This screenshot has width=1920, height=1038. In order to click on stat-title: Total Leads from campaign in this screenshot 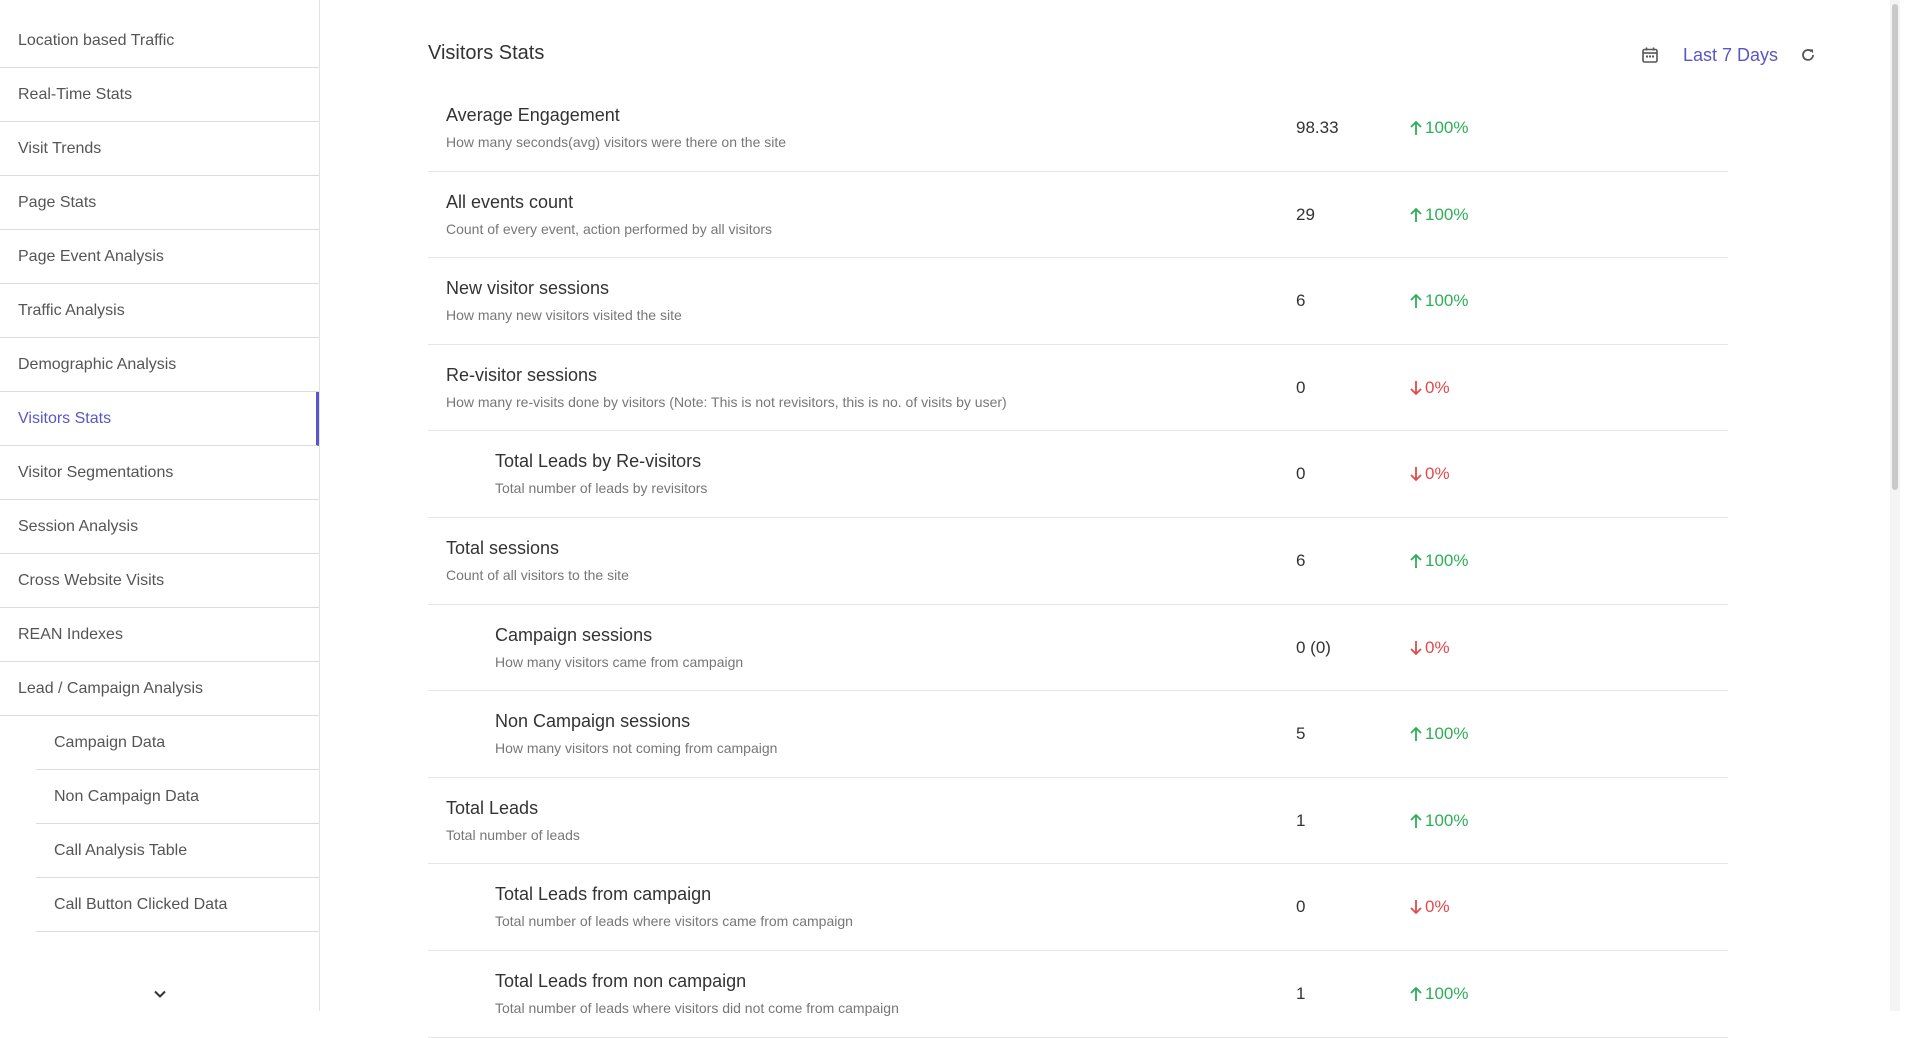, I will do `click(603, 894)`.